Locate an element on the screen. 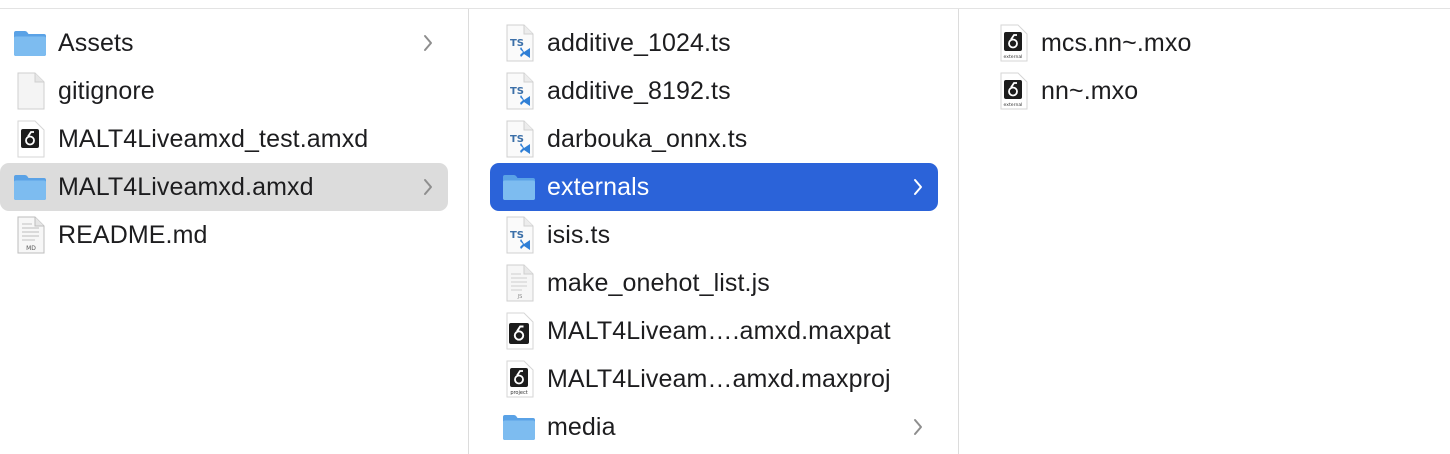  max-device-icon is located at coordinates (30, 139).